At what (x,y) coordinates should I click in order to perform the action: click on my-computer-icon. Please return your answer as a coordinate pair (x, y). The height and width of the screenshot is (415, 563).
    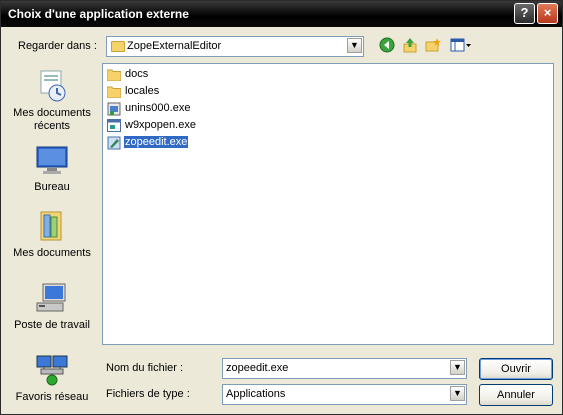
    Looking at the image, I should click on (52, 298).